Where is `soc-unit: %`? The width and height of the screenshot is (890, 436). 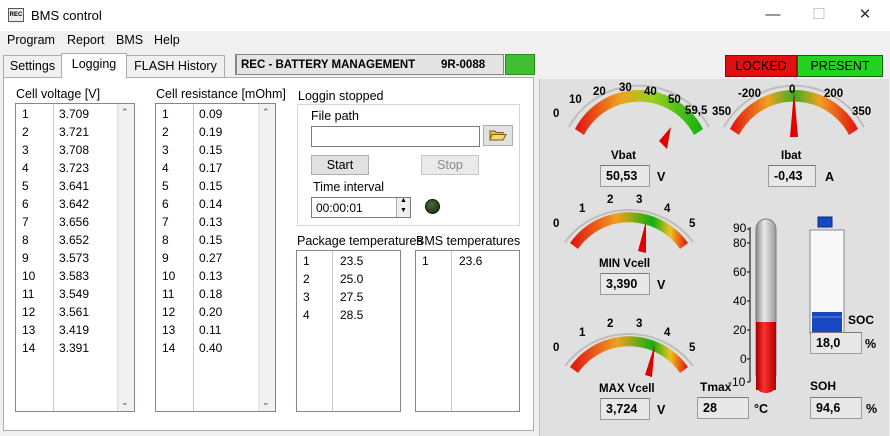 soc-unit: % is located at coordinates (871, 344).